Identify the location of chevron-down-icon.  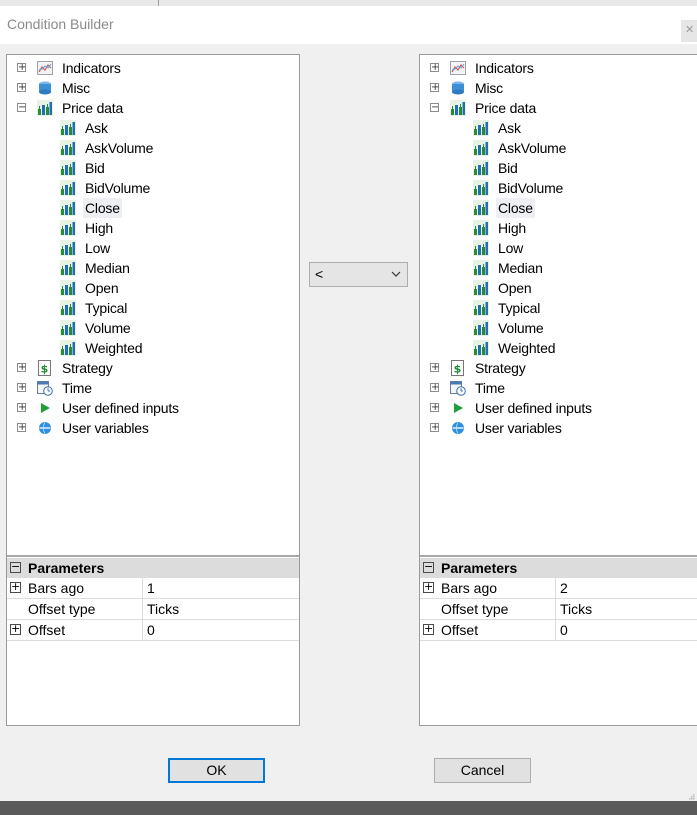
(396, 274).